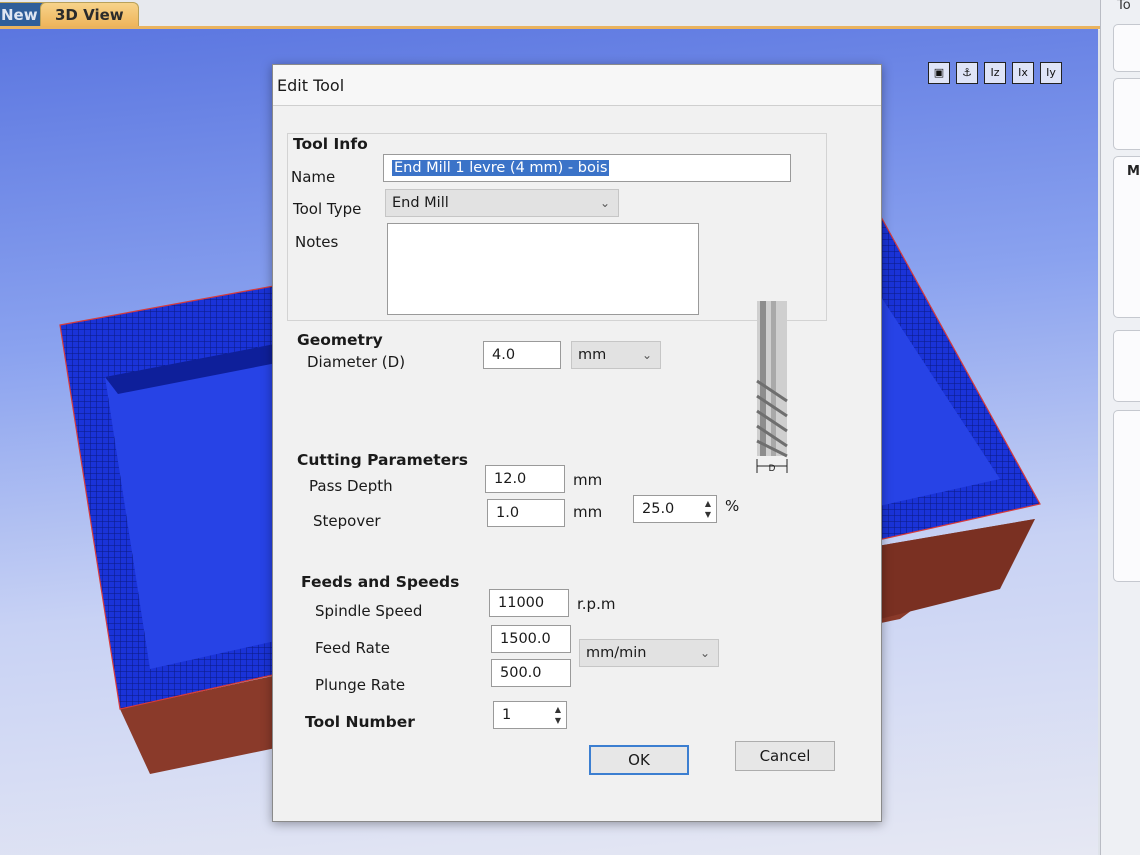 The width and height of the screenshot is (1140, 855). Describe the element at coordinates (588, 512) in the screenshot. I see `stepover-unit: mm` at that location.